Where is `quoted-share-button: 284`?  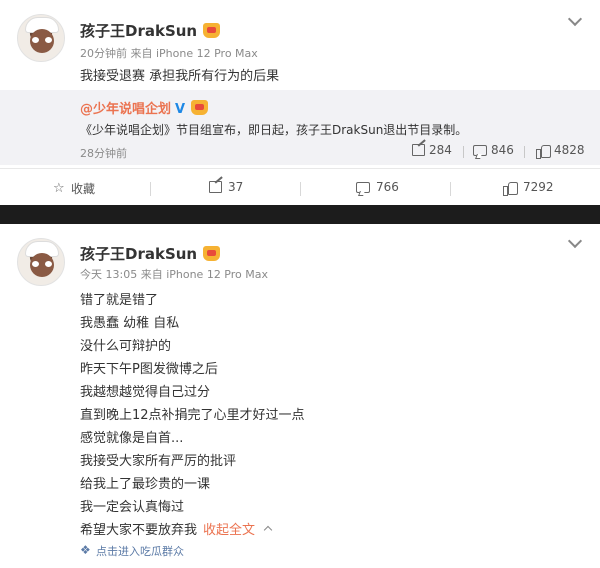
quoted-share-button: 284 is located at coordinates (432, 150).